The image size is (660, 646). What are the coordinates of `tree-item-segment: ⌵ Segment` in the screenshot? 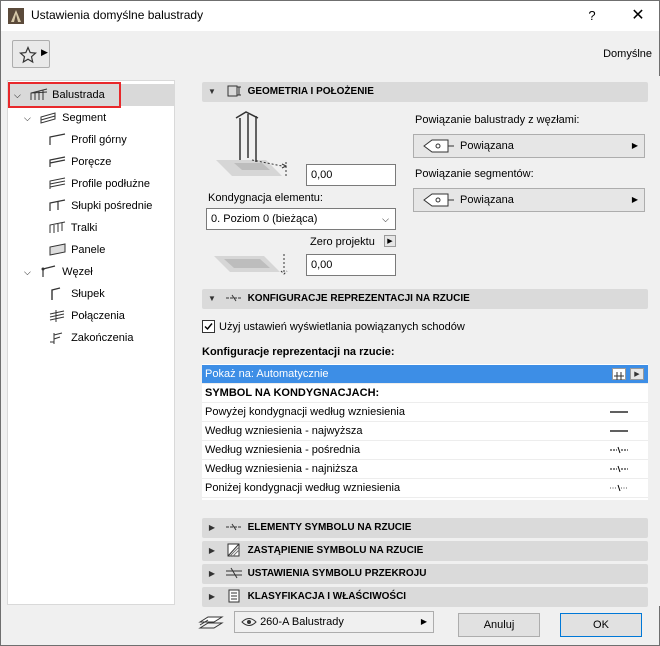 It's located at (65, 118).